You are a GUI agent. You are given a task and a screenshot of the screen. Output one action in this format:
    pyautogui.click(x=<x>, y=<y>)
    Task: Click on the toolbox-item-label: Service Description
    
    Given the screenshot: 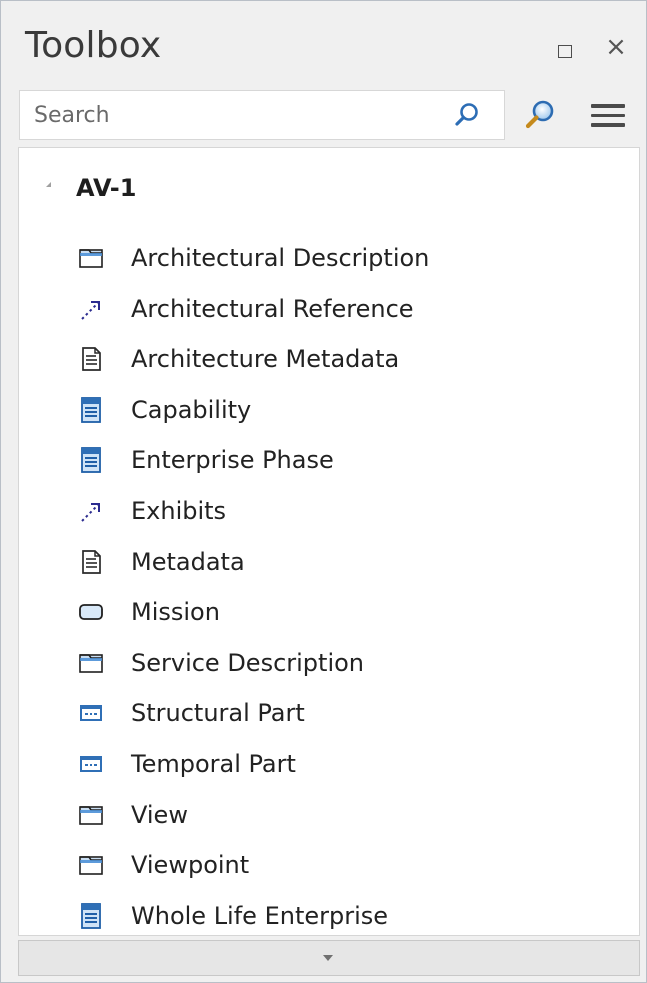 What is the action you would take?
    pyautogui.click(x=248, y=662)
    